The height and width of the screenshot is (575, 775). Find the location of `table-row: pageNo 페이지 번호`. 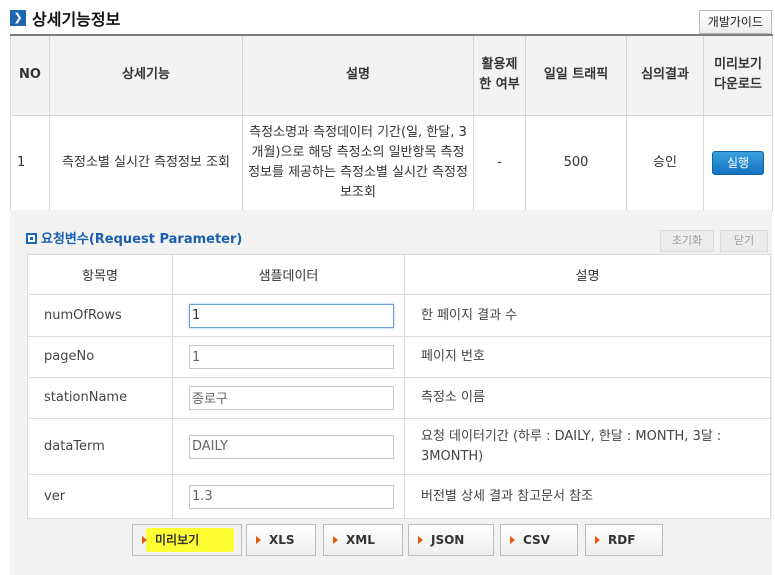

table-row: pageNo 페이지 번호 is located at coordinates (399, 357).